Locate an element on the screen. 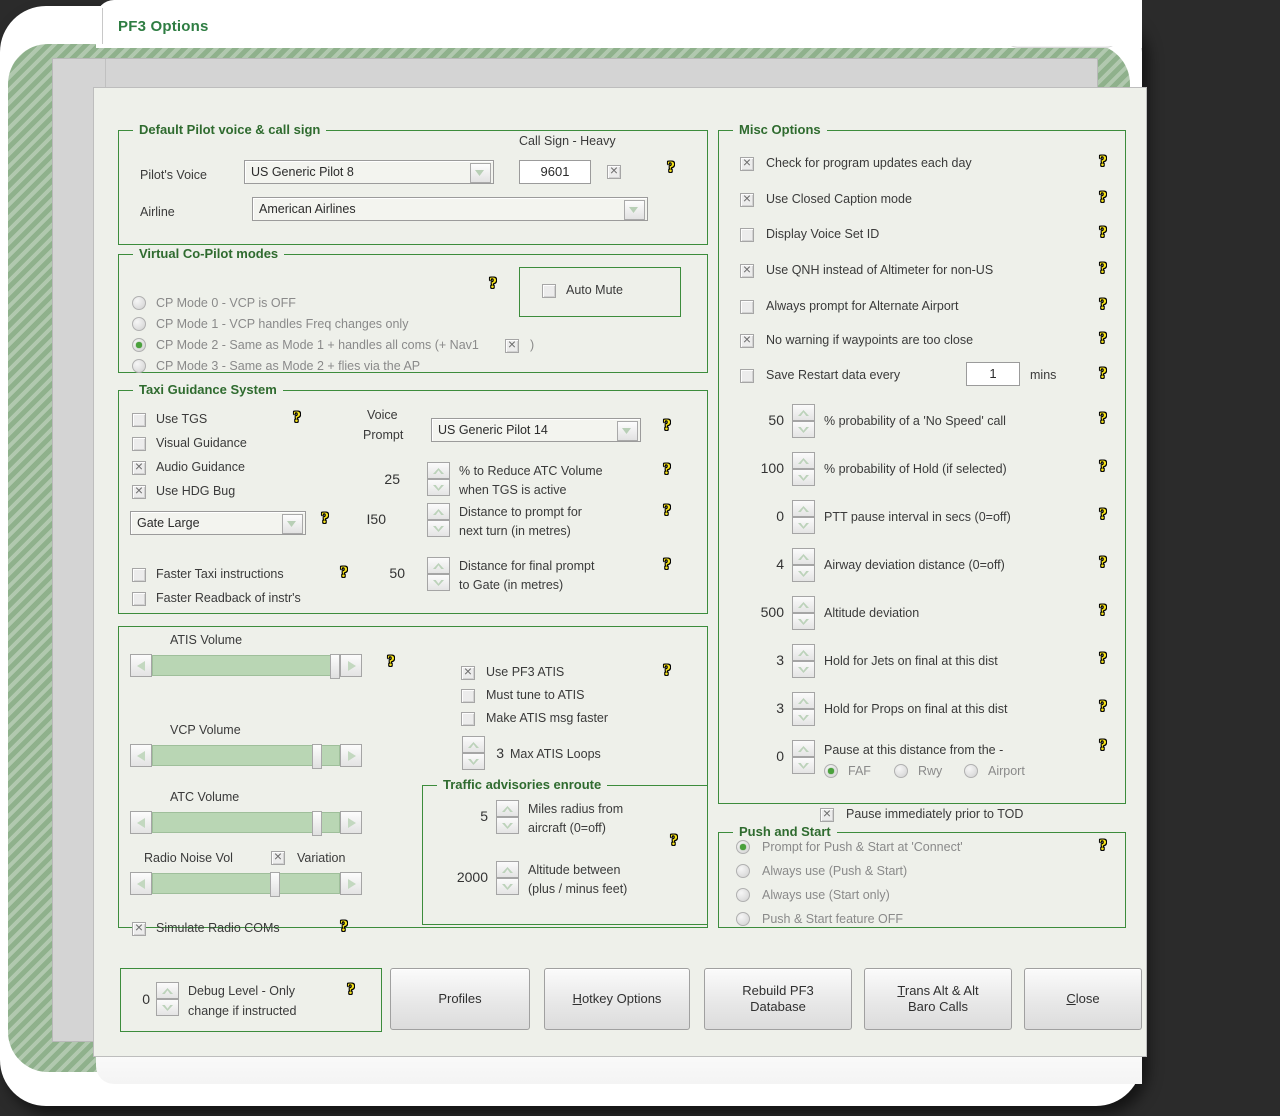 This screenshot has height=1116, width=1280. gate-size-combo: Gate Large is located at coordinates (218, 523).